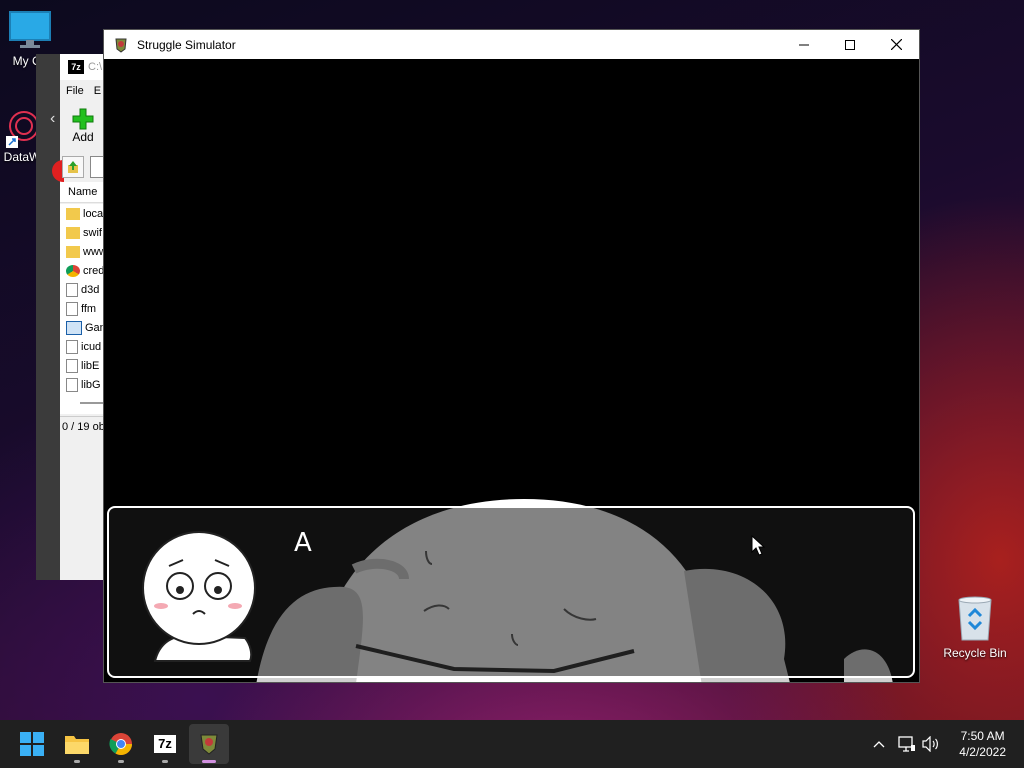 This screenshot has width=1024, height=768. What do you see at coordinates (758, 545) in the screenshot?
I see `mouse-cursor-icon` at bounding box center [758, 545].